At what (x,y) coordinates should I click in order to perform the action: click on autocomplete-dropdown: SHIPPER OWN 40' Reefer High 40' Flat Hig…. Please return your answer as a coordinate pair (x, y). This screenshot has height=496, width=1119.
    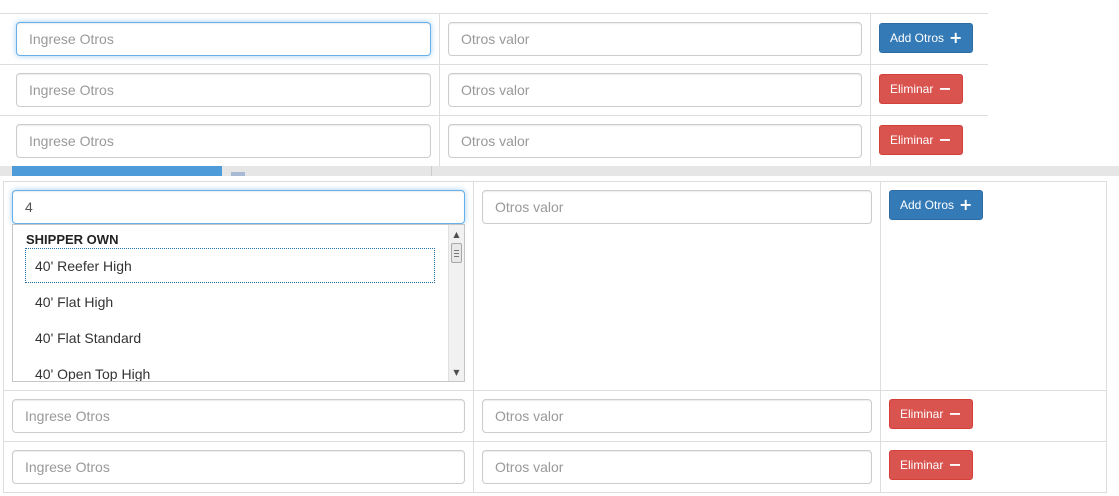
    Looking at the image, I should click on (238, 303).